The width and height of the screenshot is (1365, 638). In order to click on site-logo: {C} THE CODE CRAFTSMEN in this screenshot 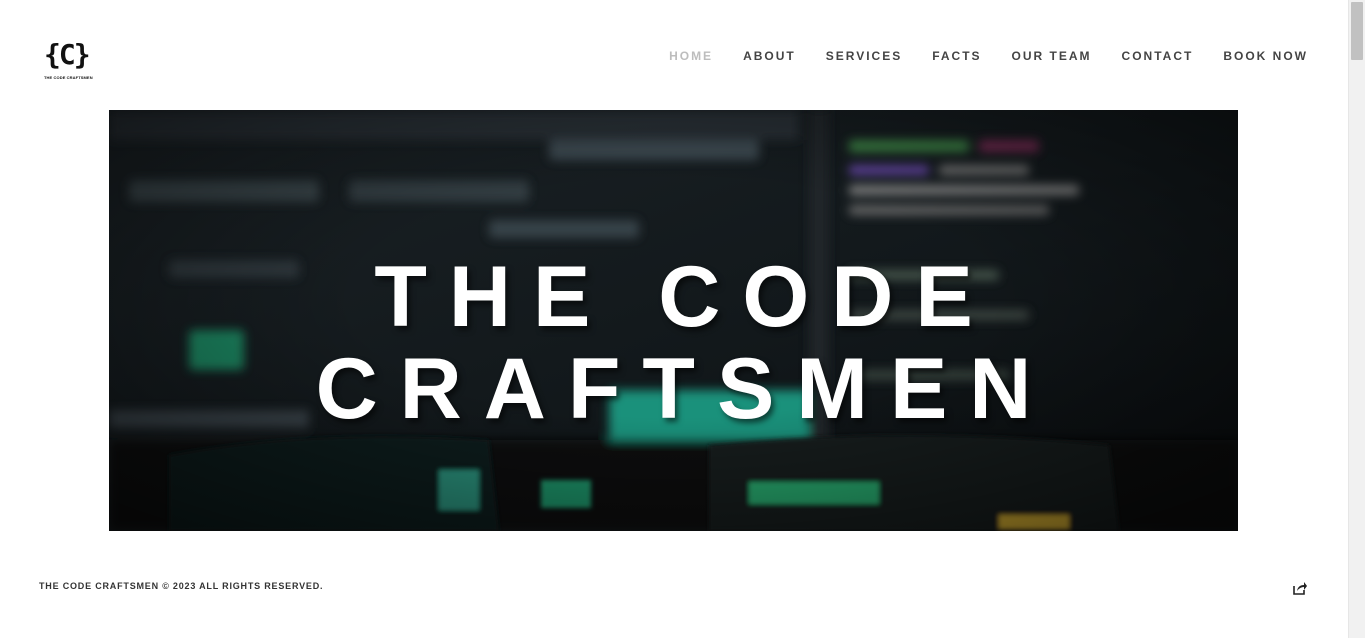, I will do `click(68, 62)`.